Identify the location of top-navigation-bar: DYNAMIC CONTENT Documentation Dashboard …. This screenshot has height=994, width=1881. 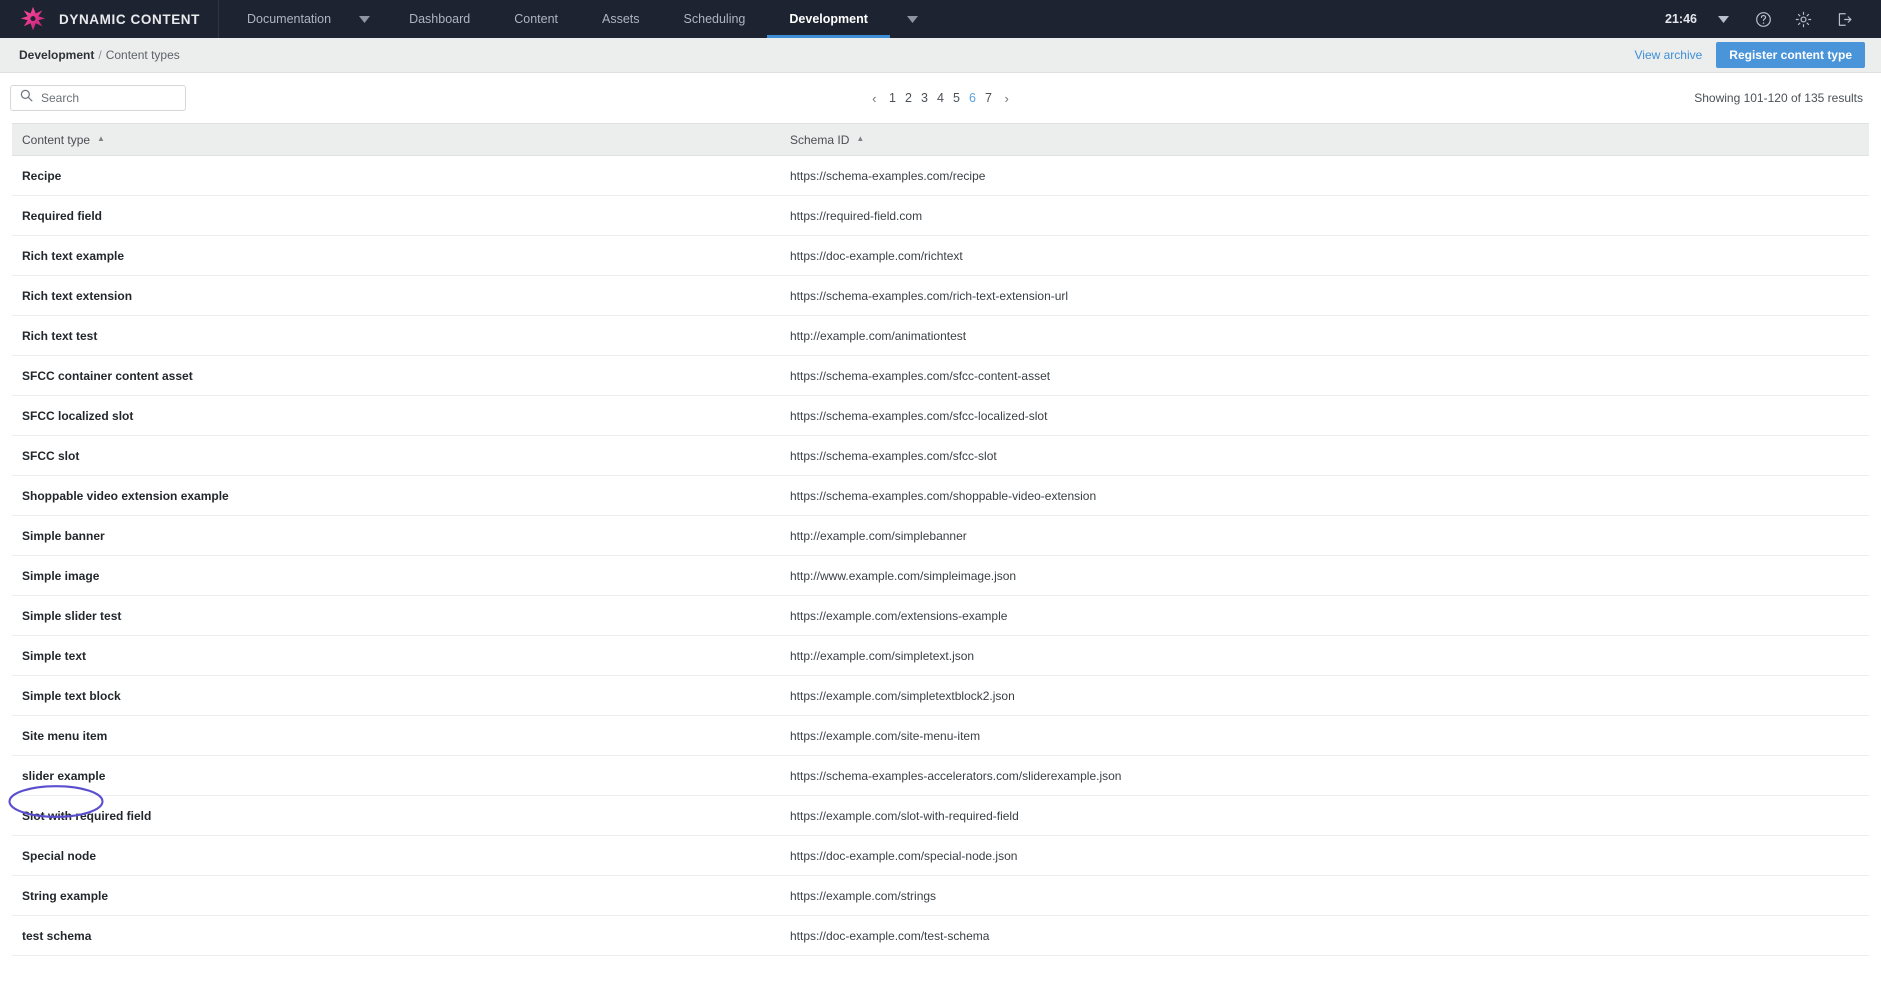
(940, 19).